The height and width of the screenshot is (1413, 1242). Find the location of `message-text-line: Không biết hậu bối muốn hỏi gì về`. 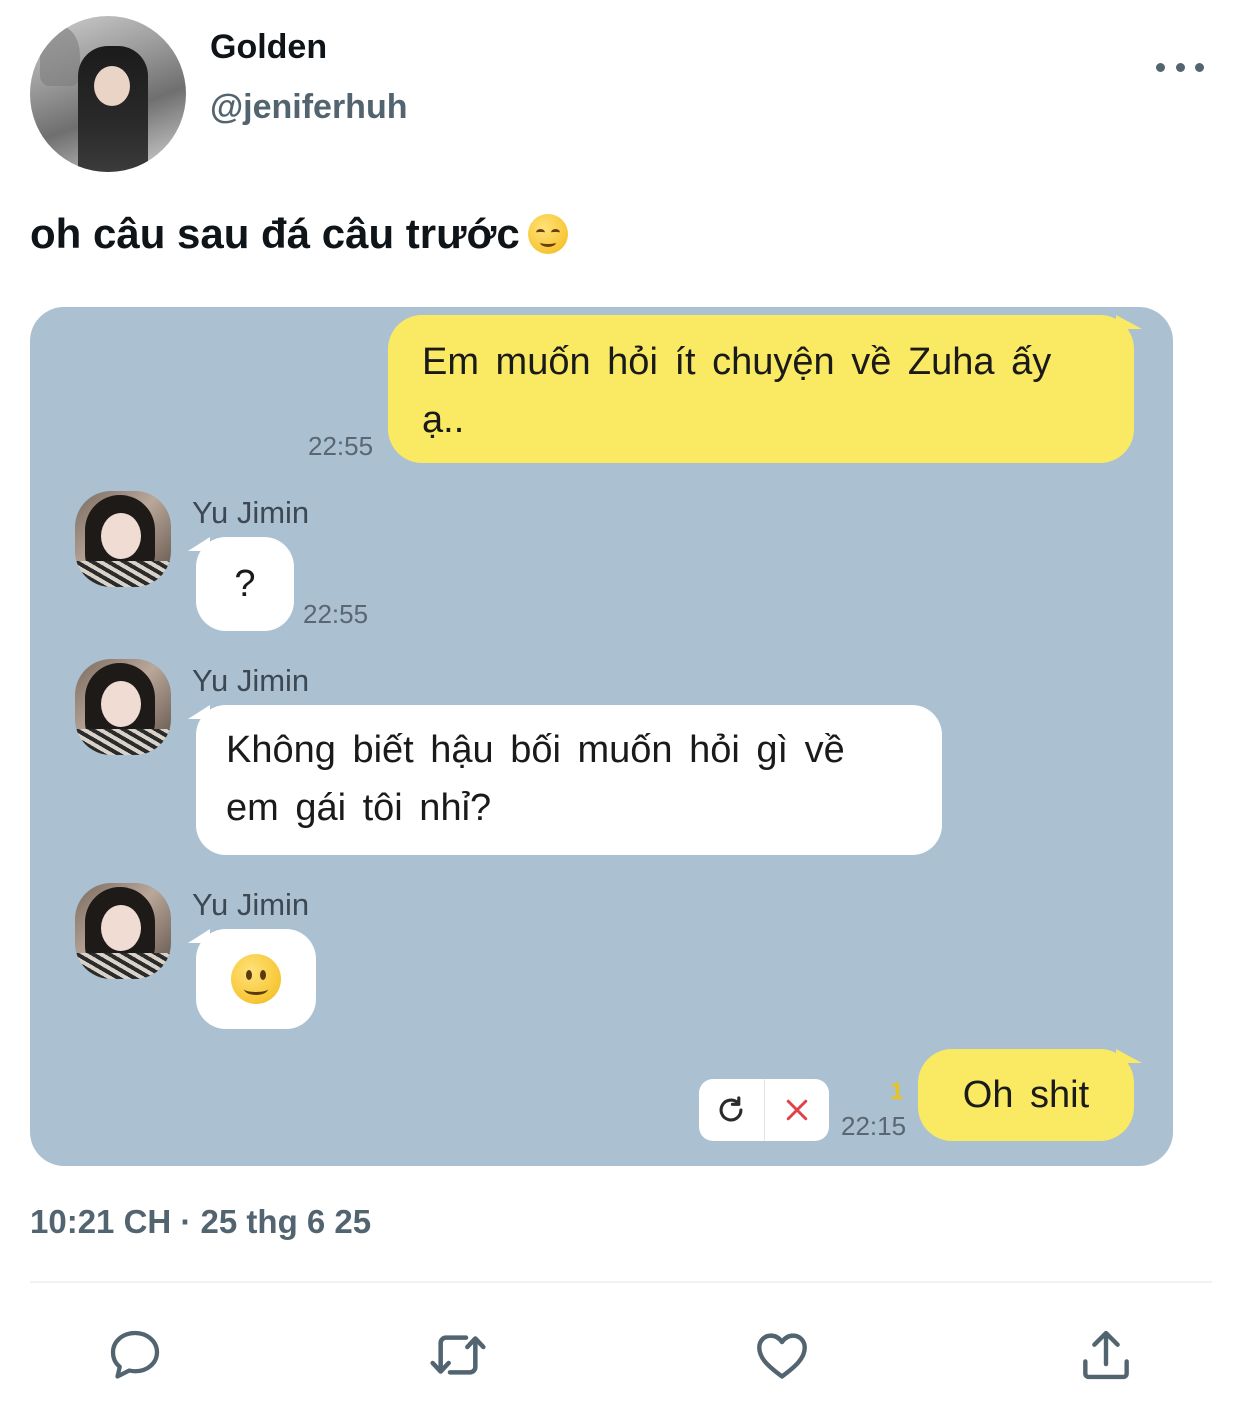

message-text-line: Không biết hậu bối muốn hỏi gì về is located at coordinates (535, 750).